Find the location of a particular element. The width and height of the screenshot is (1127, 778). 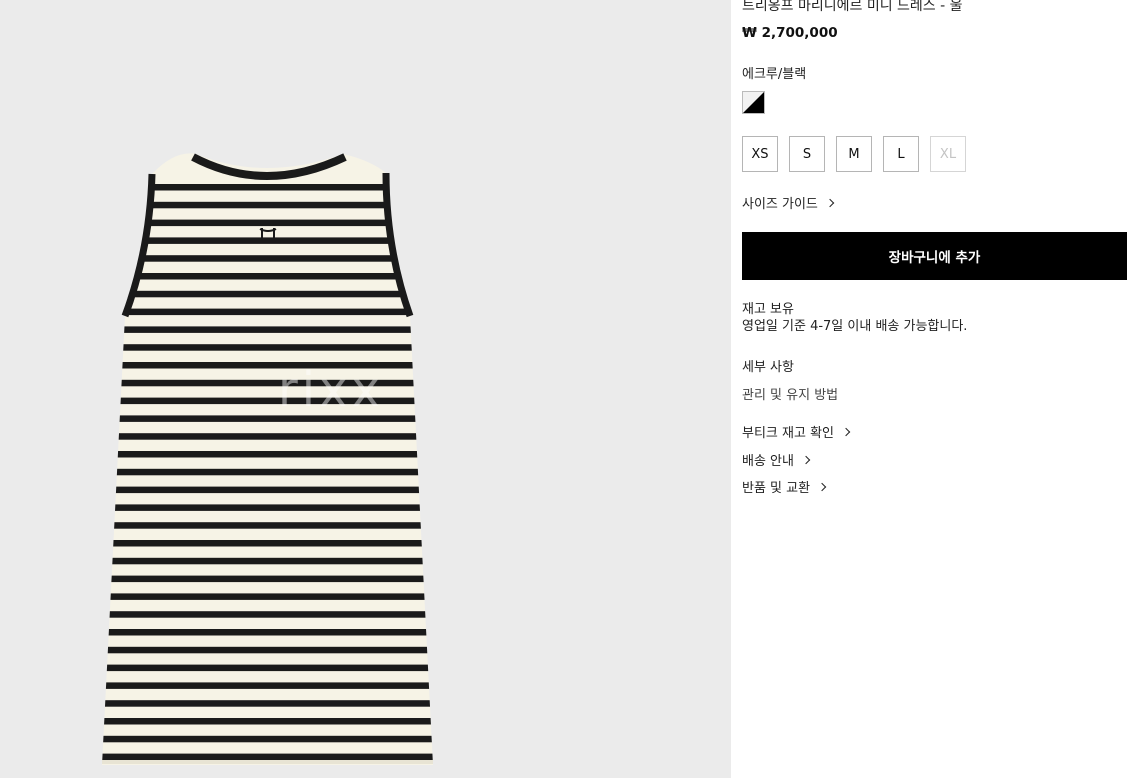

returns-exchange-link: 반품 및 교환 is located at coordinates (784, 486).